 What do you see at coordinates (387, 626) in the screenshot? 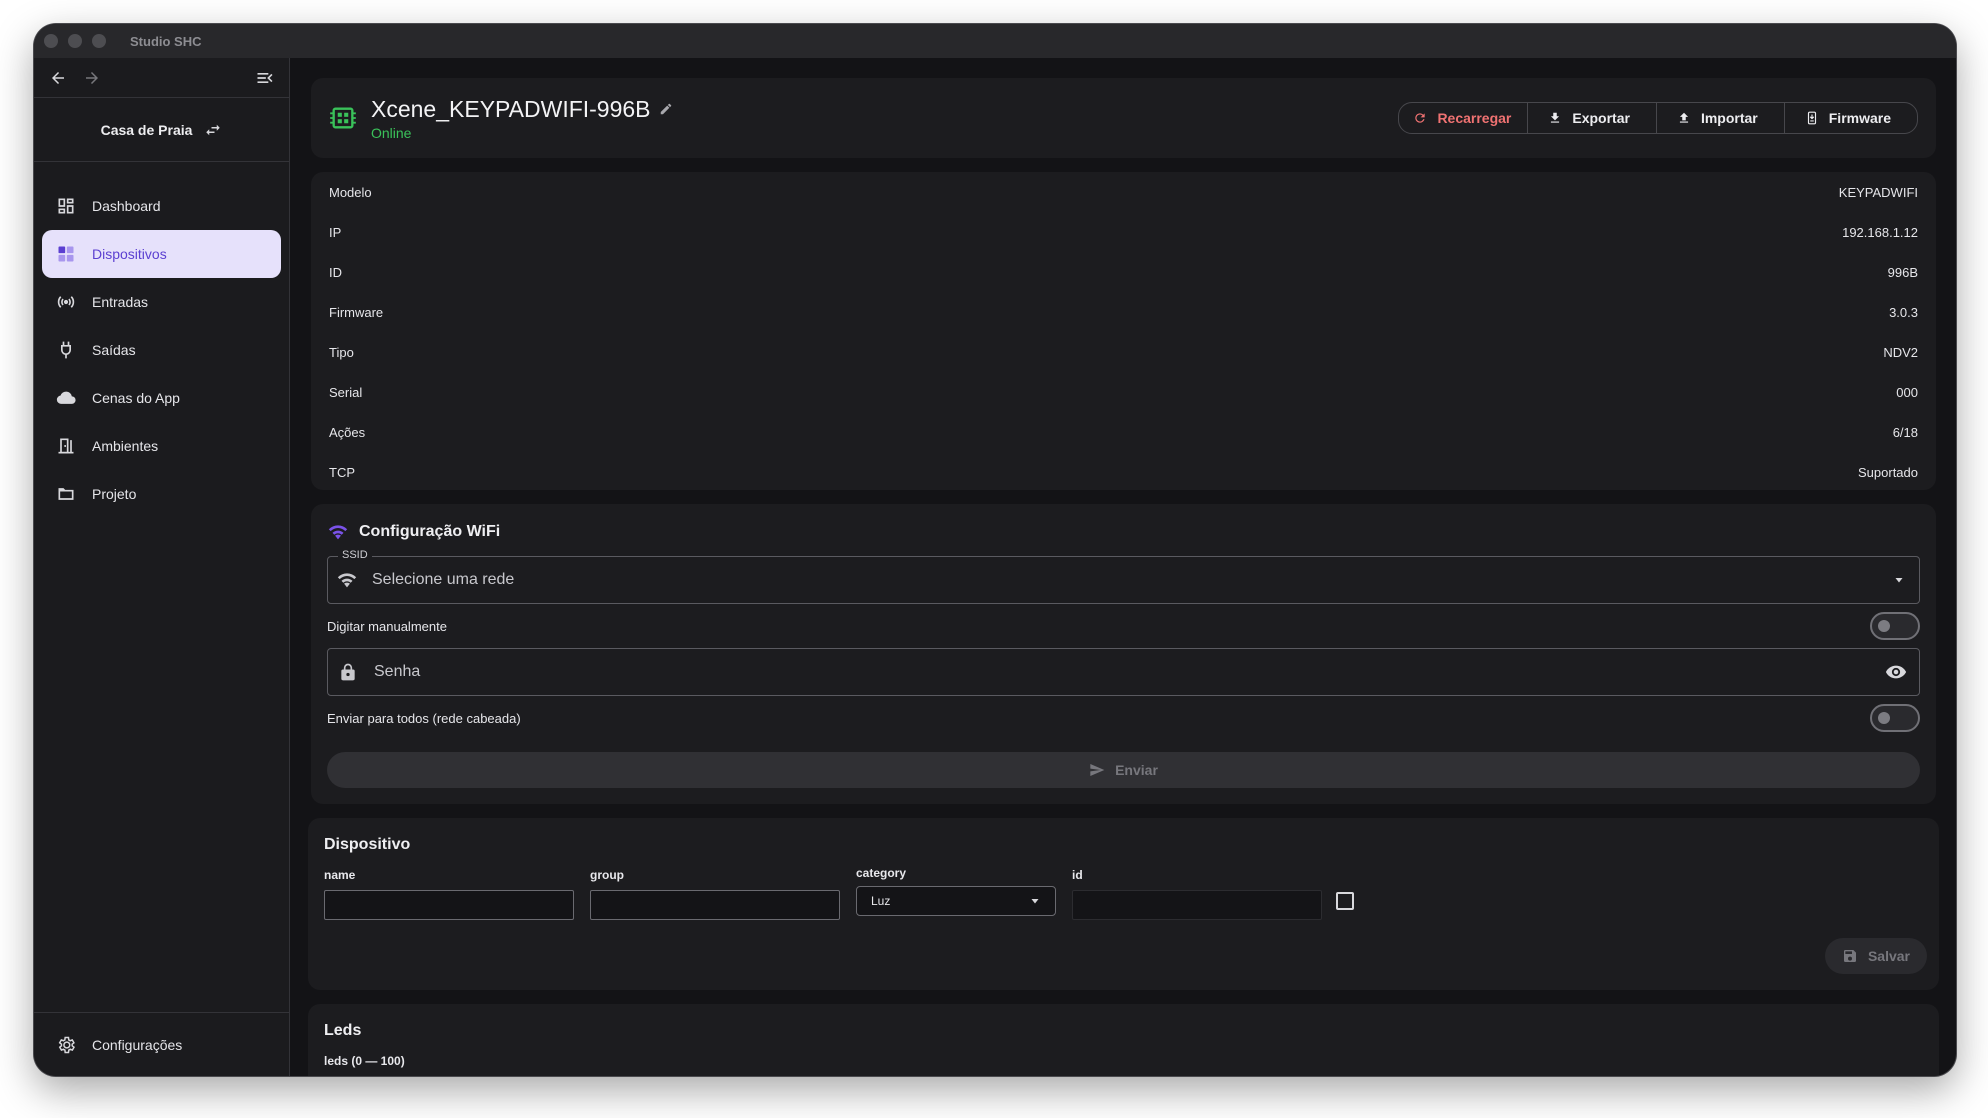
I see `manual-entry-label: Digitar manualmente` at bounding box center [387, 626].